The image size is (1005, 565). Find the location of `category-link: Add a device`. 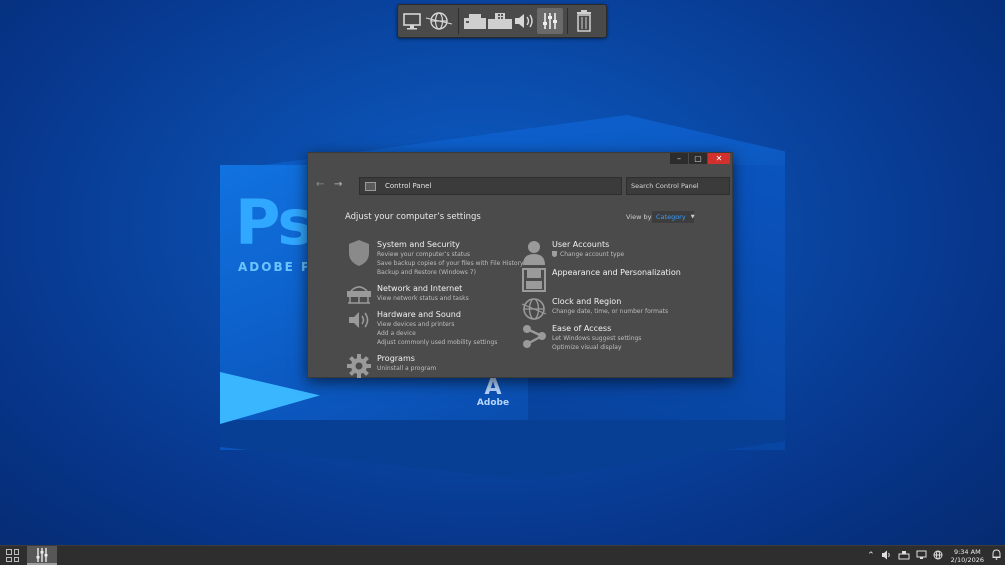

category-link: Add a device is located at coordinates (437, 333).